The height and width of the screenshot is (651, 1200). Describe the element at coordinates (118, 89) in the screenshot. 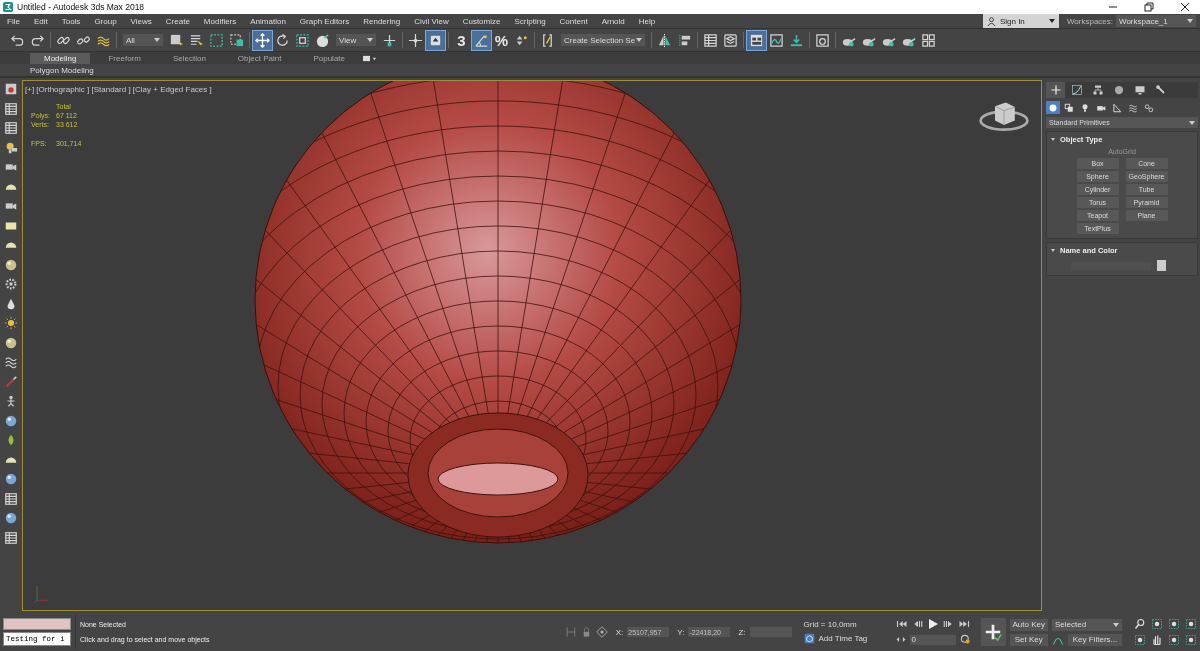

I see `viewport-label: [+] [Orthographic ] [Standard ] [Clay + Edged Faces ]` at that location.